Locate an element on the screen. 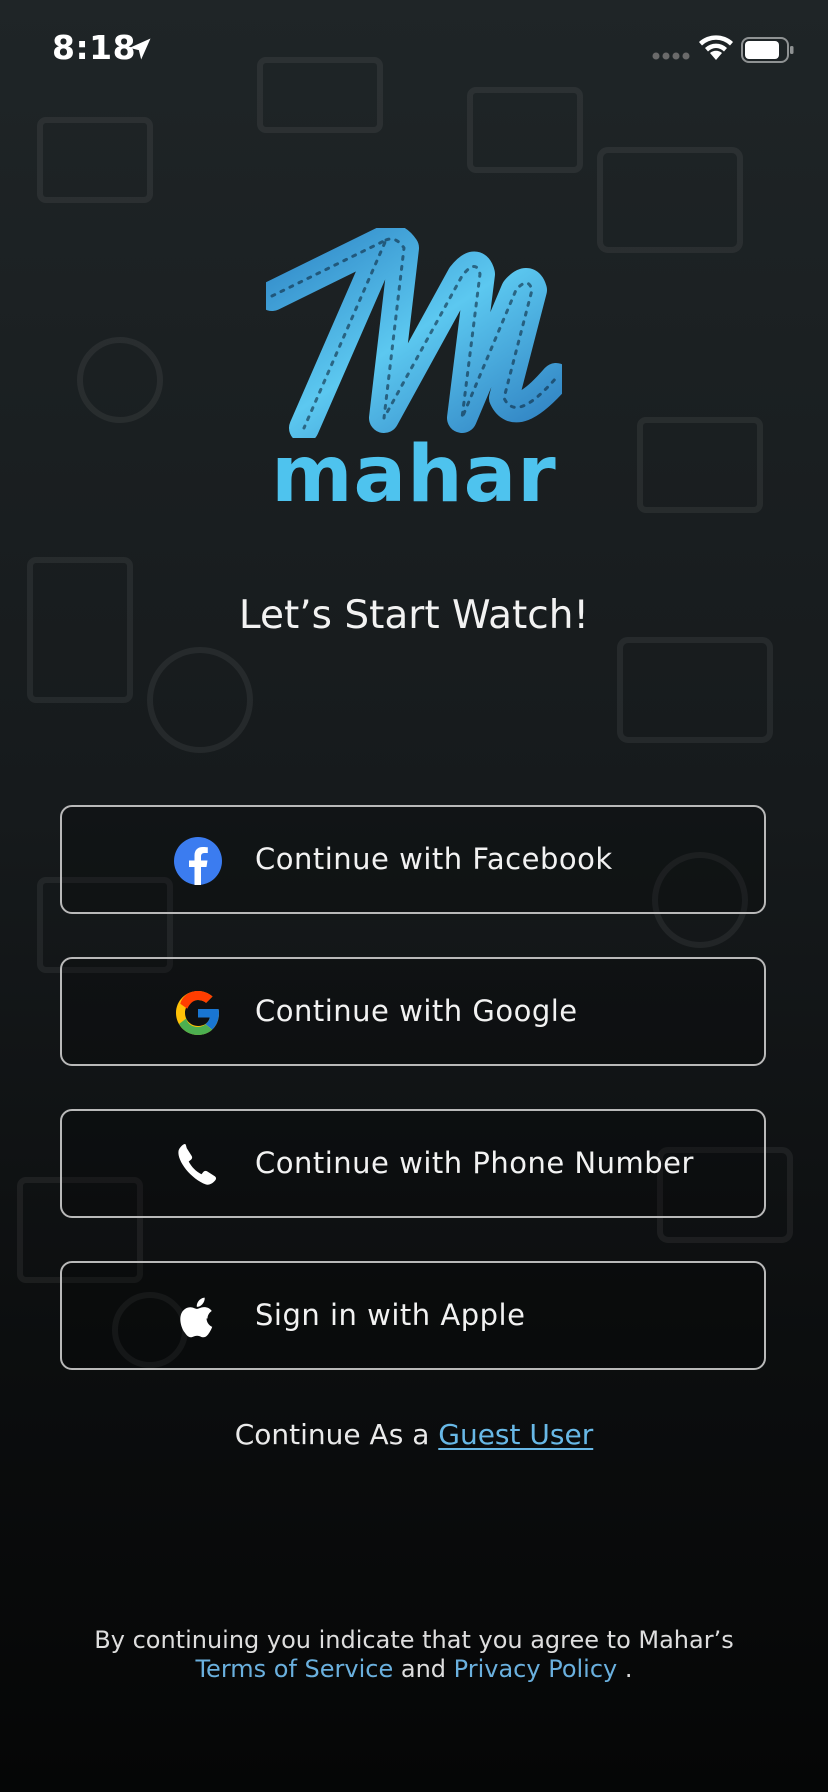 Image resolution: width=828 pixels, height=1792 pixels. phone-icon is located at coordinates (197, 1164).